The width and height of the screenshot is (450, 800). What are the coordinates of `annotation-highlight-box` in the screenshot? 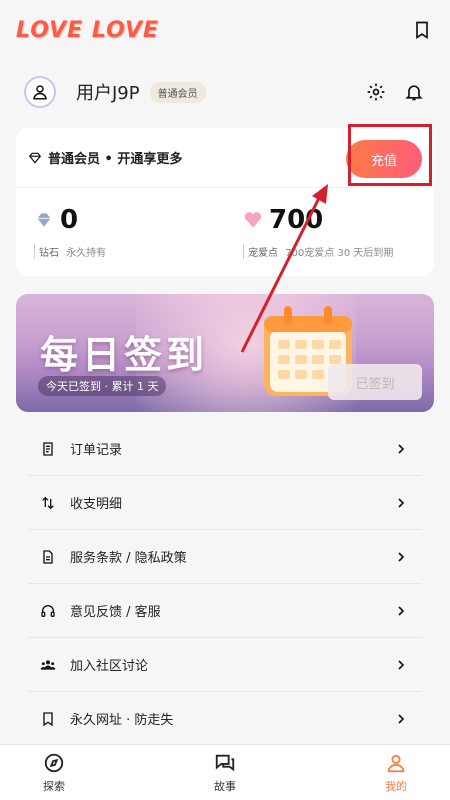 It's located at (390, 155).